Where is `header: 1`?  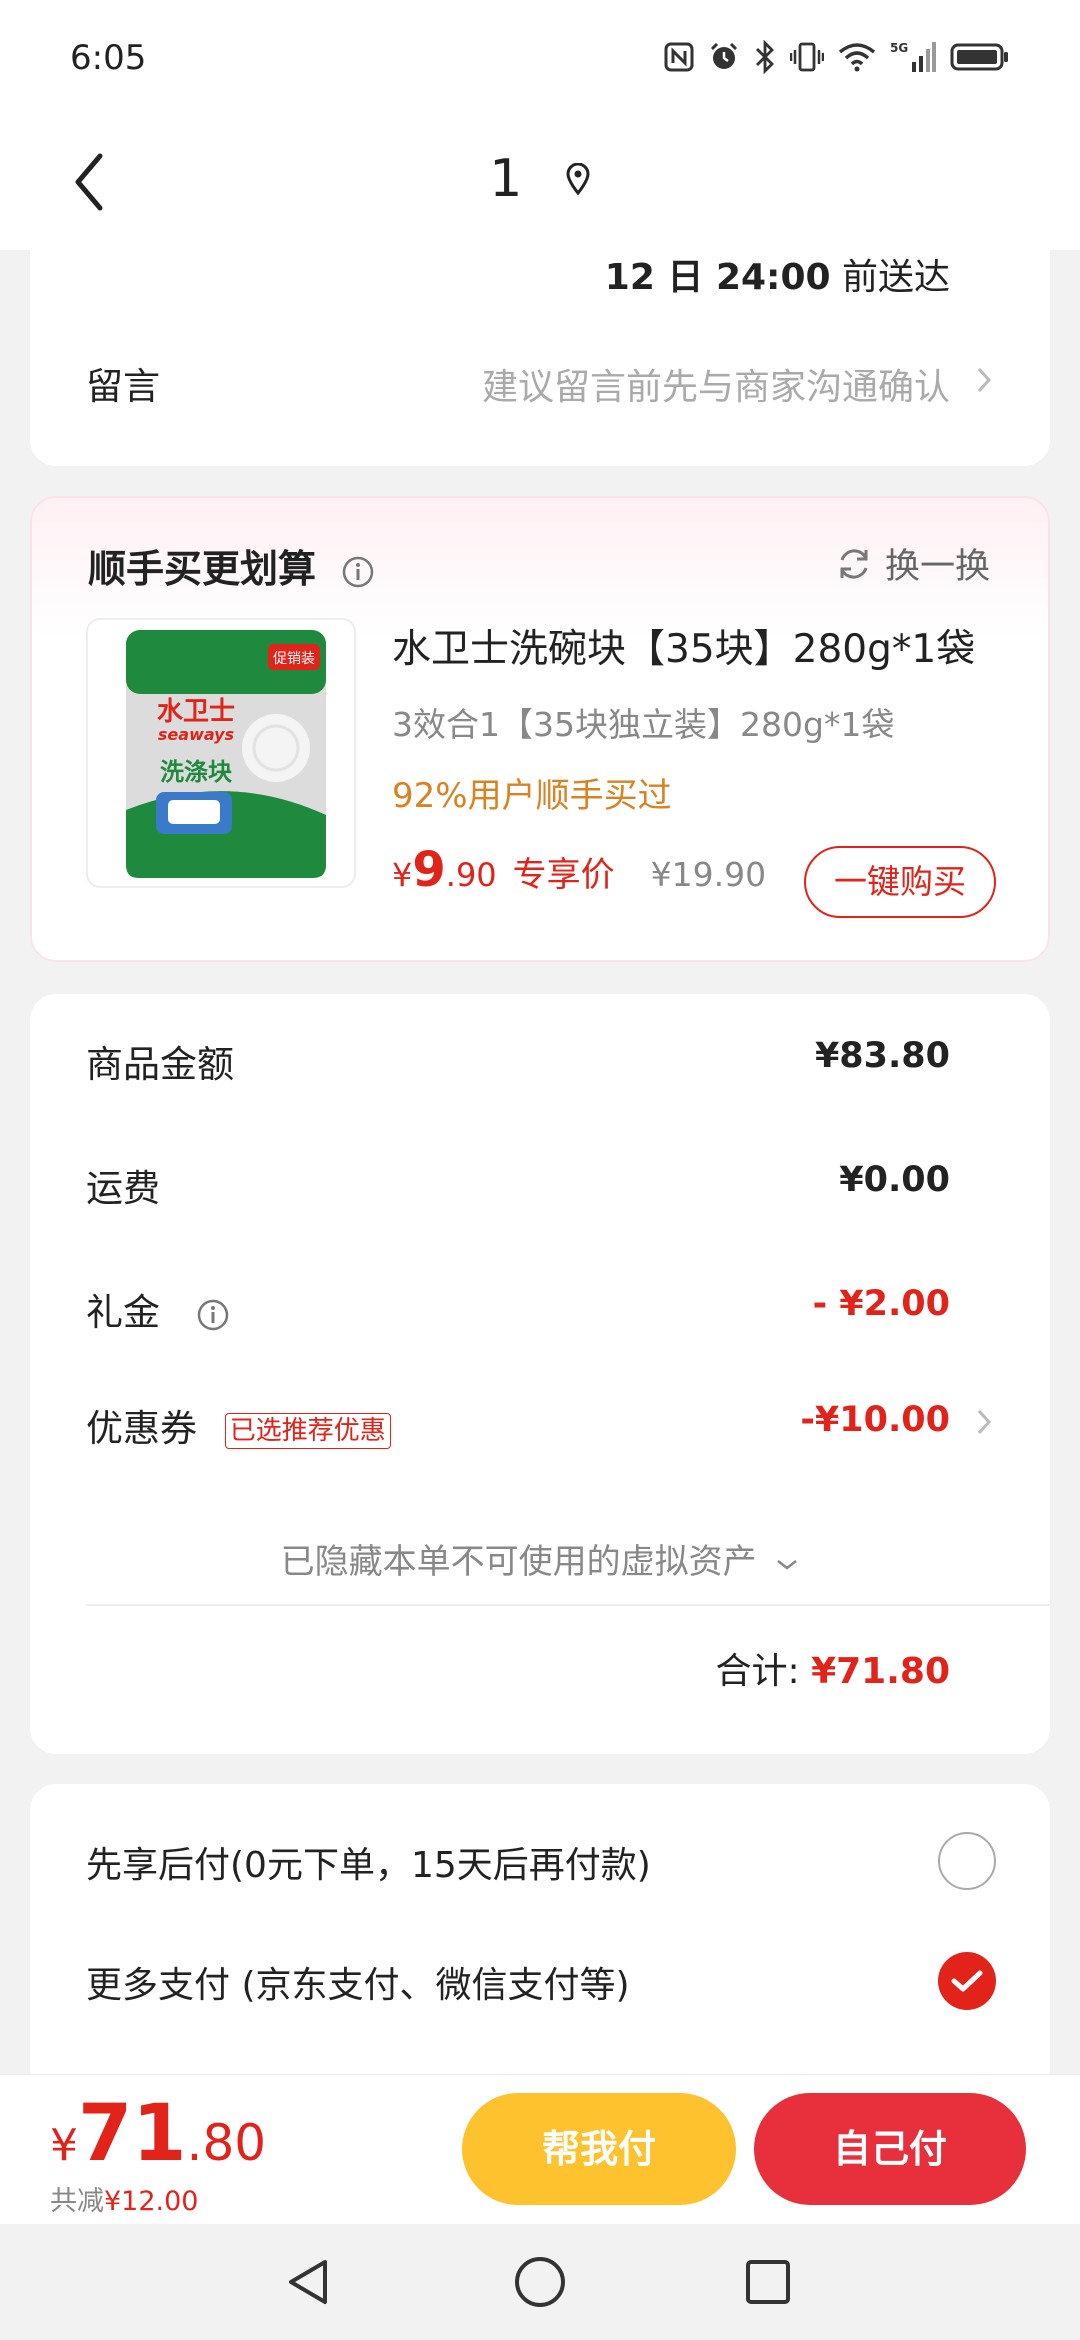 header: 1 is located at coordinates (540, 185).